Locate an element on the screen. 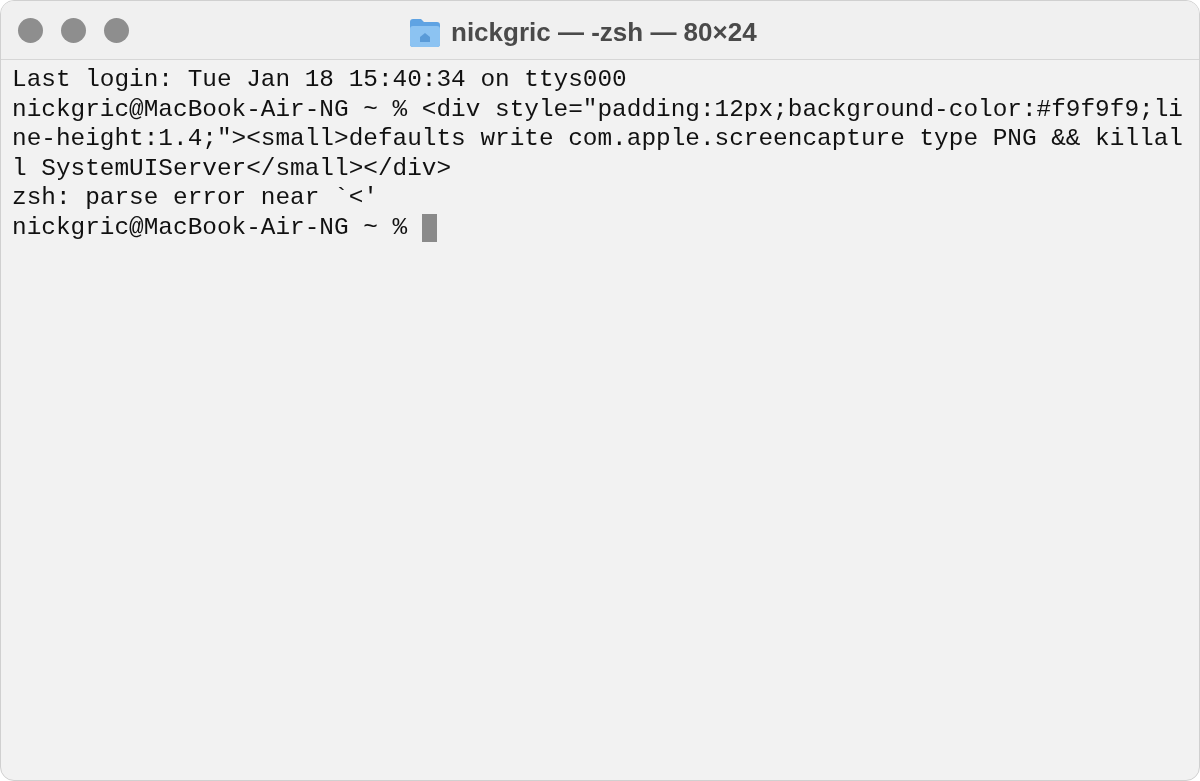  home-folder-icon is located at coordinates (425, 32).